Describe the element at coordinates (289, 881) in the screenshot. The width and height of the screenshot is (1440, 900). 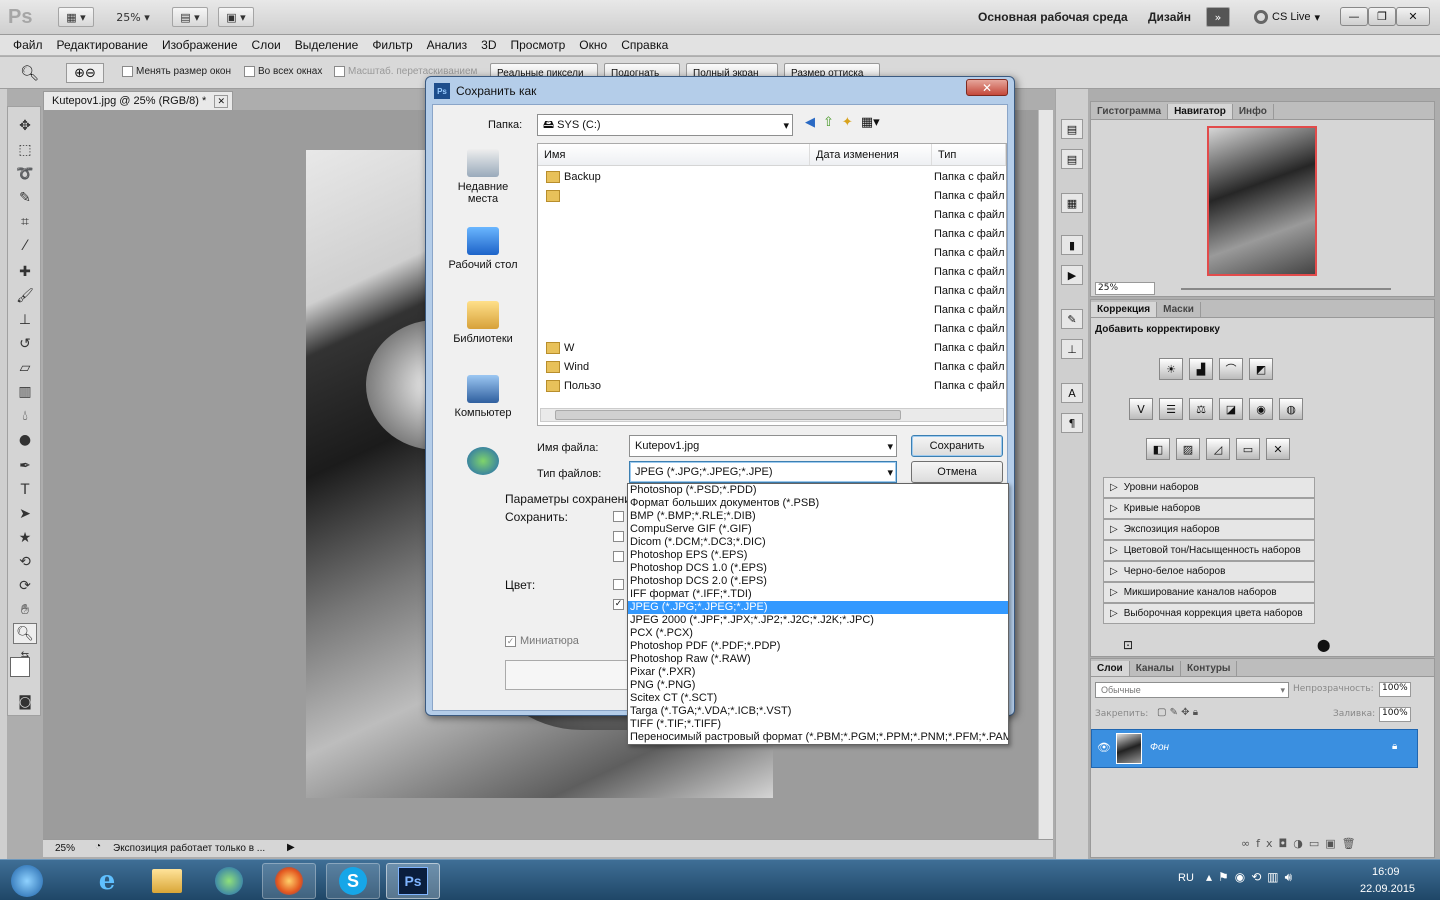
I see `firefox-icon` at that location.